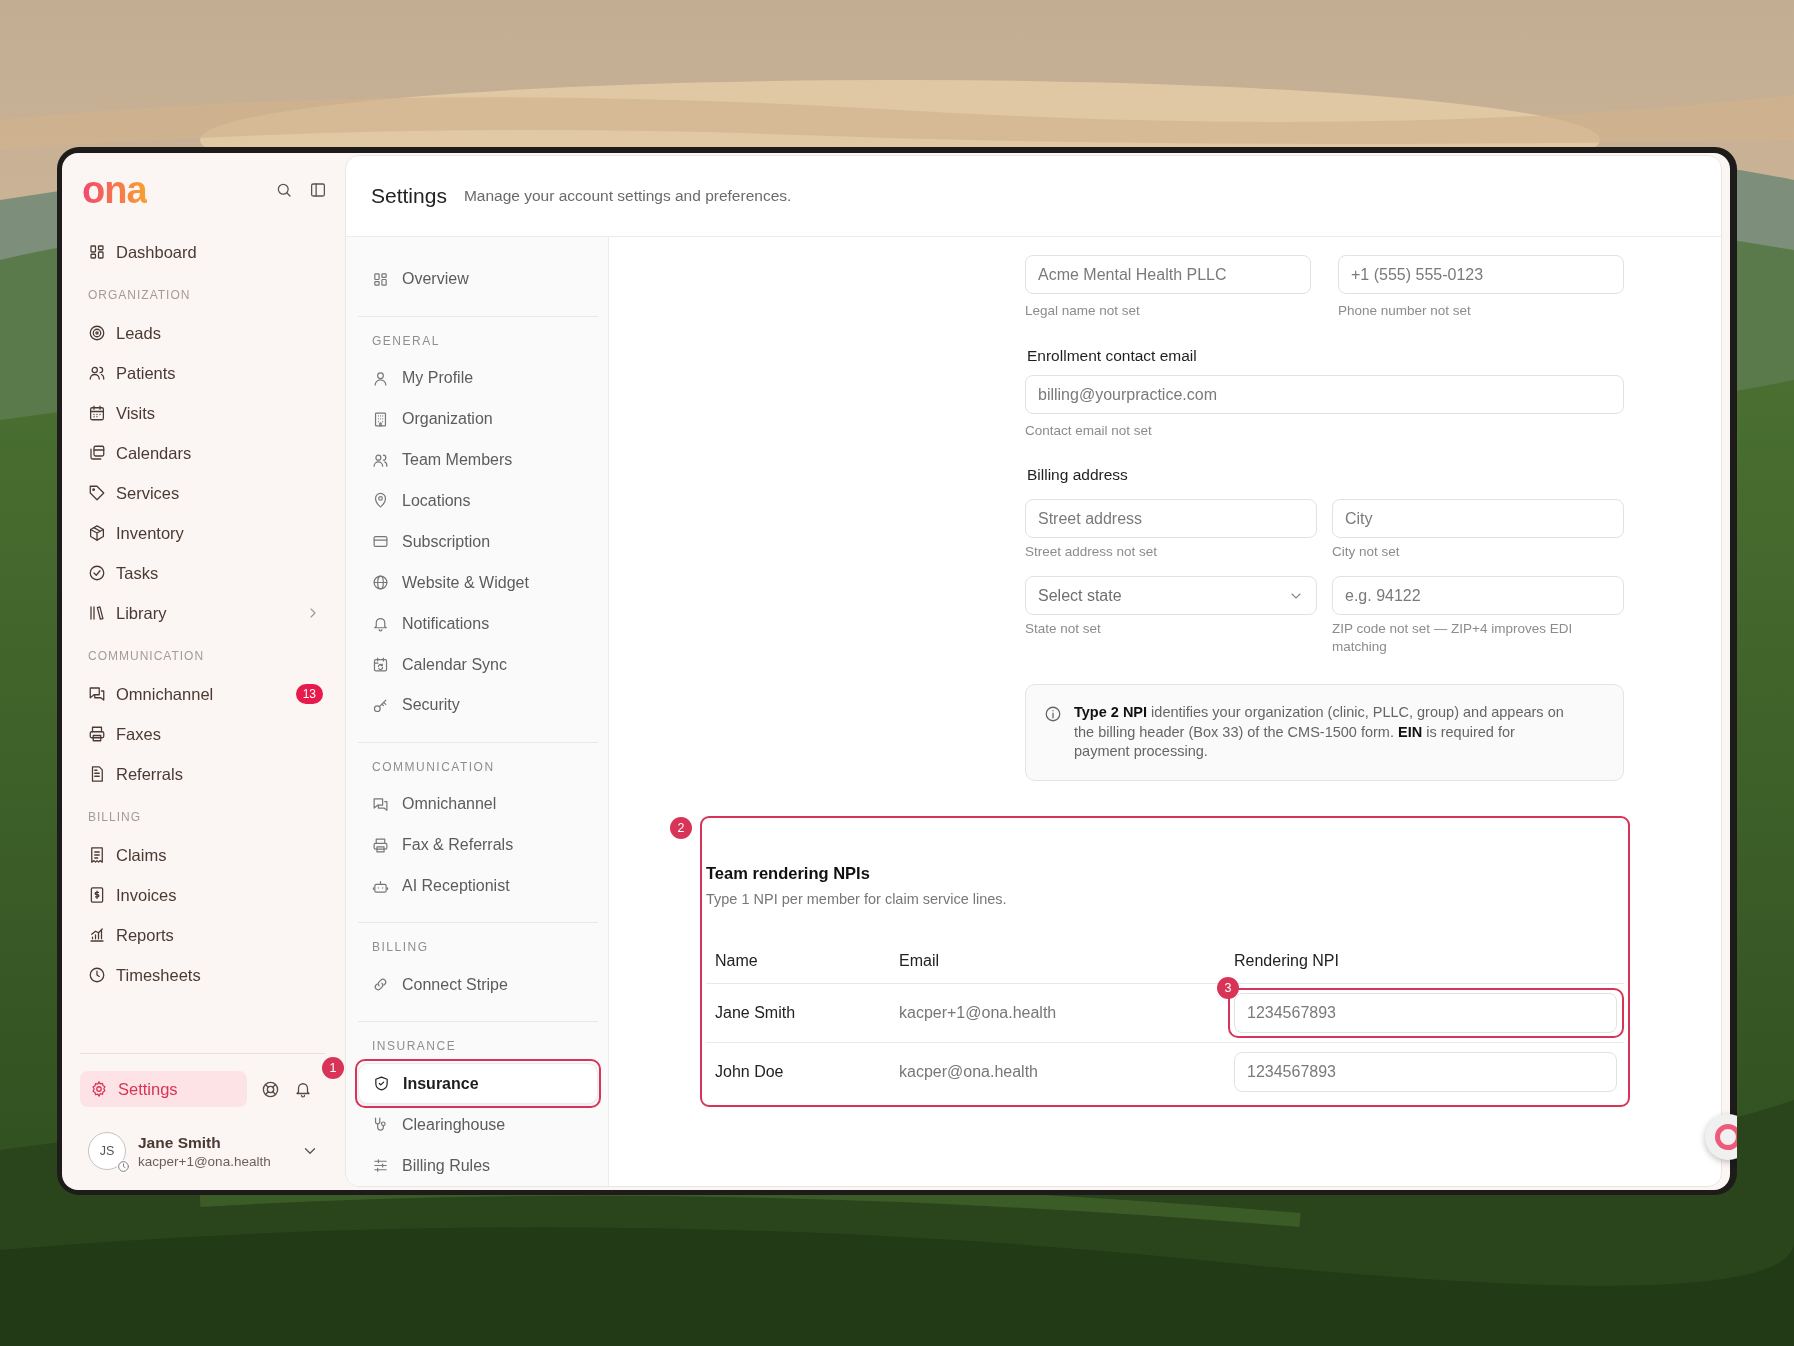  Describe the element at coordinates (478, 419) in the screenshot. I see `settings-nav-item: Organization` at that location.